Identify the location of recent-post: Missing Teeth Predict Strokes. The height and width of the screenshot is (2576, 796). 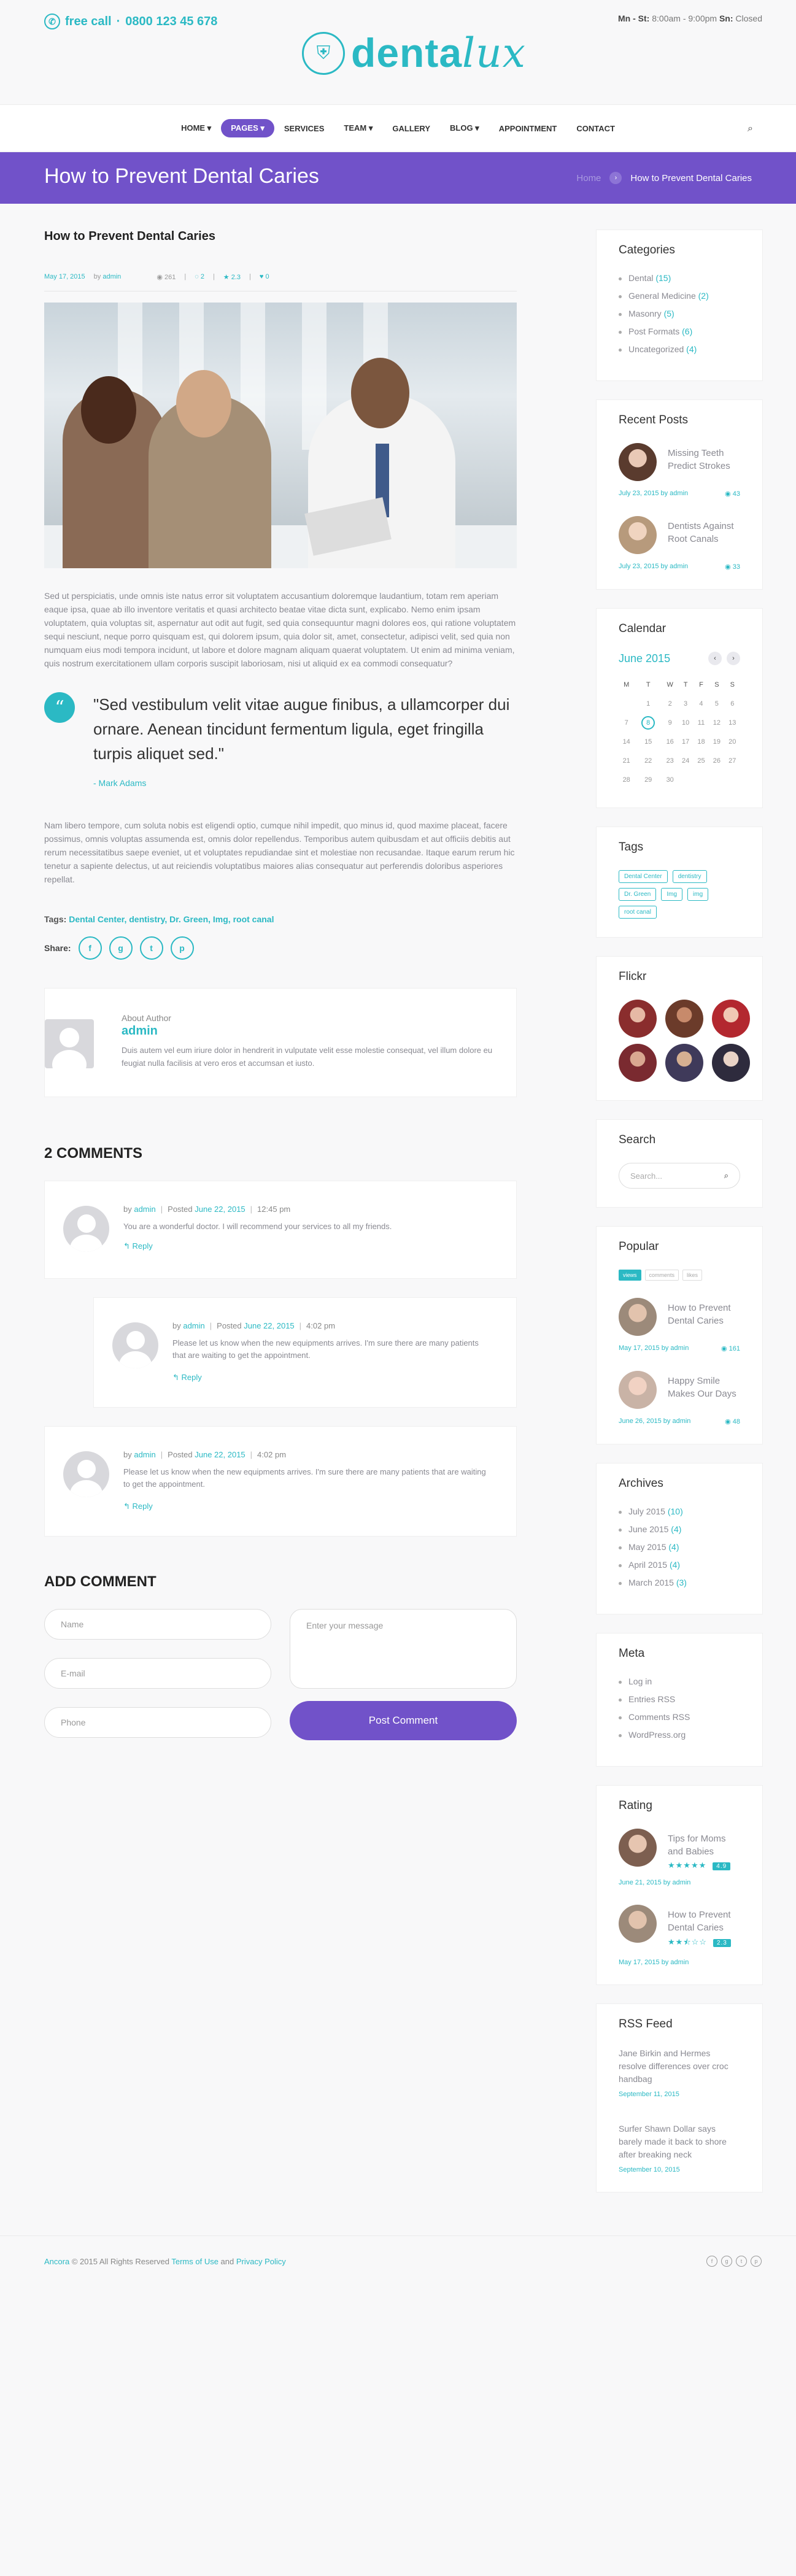
(679, 462).